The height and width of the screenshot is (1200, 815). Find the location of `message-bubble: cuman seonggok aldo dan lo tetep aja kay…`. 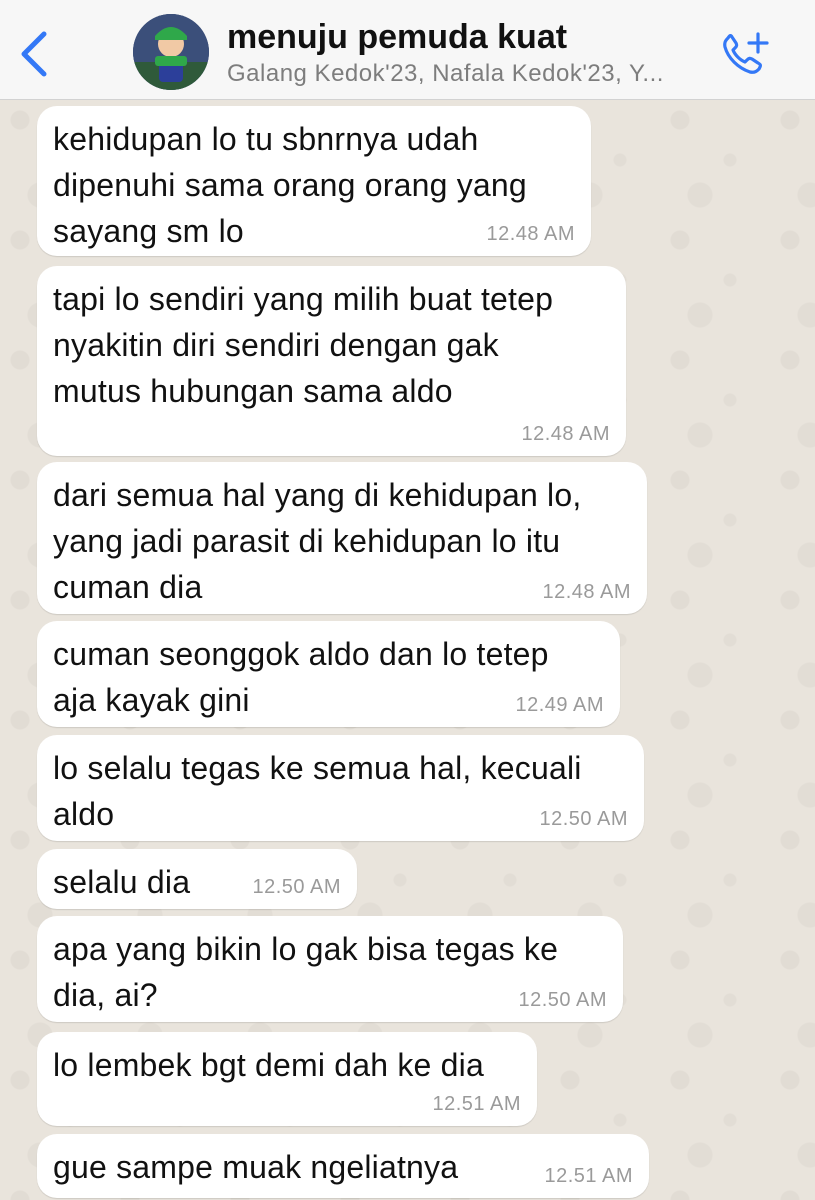

message-bubble: cuman seonggok aldo dan lo tetep aja kay… is located at coordinates (328, 674).